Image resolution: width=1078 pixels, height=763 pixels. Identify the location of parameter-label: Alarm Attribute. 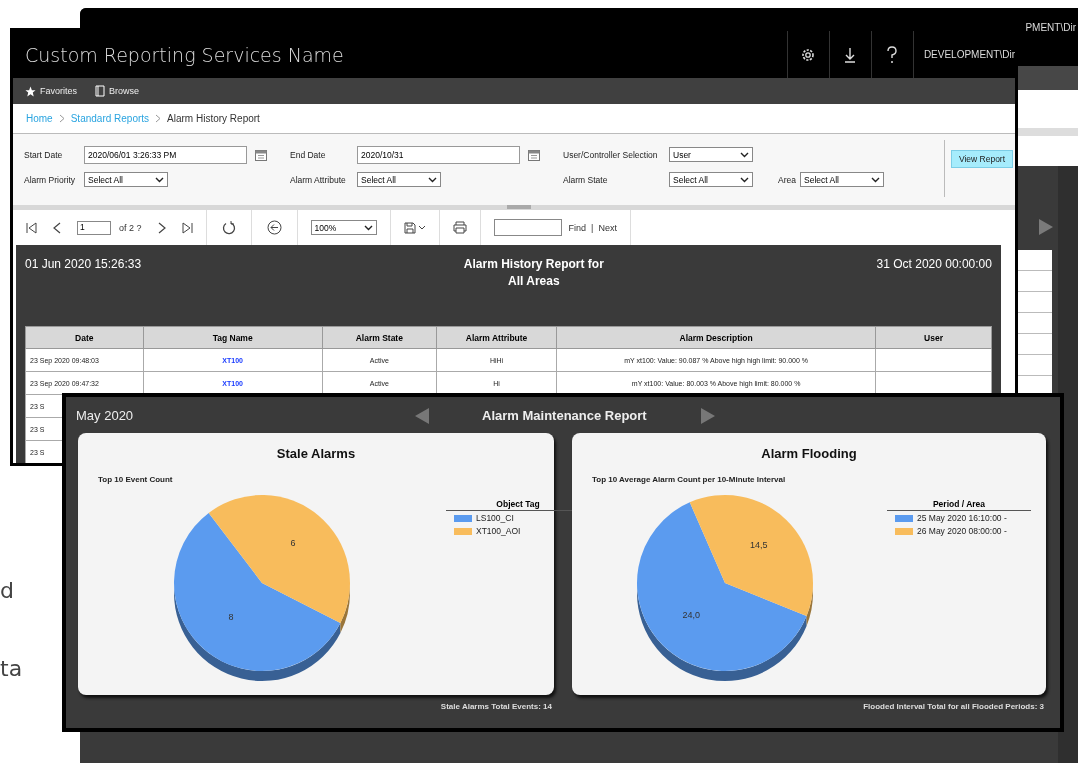
(318, 179).